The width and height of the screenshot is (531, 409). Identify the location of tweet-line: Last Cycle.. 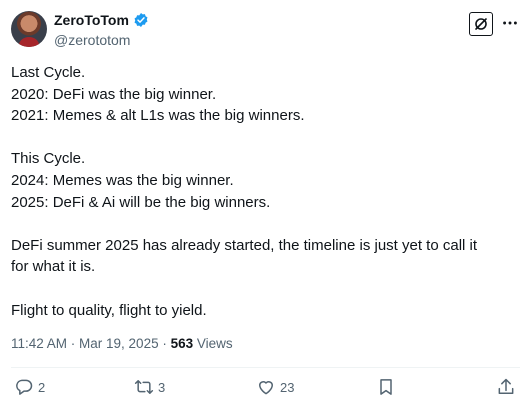
(48, 72).